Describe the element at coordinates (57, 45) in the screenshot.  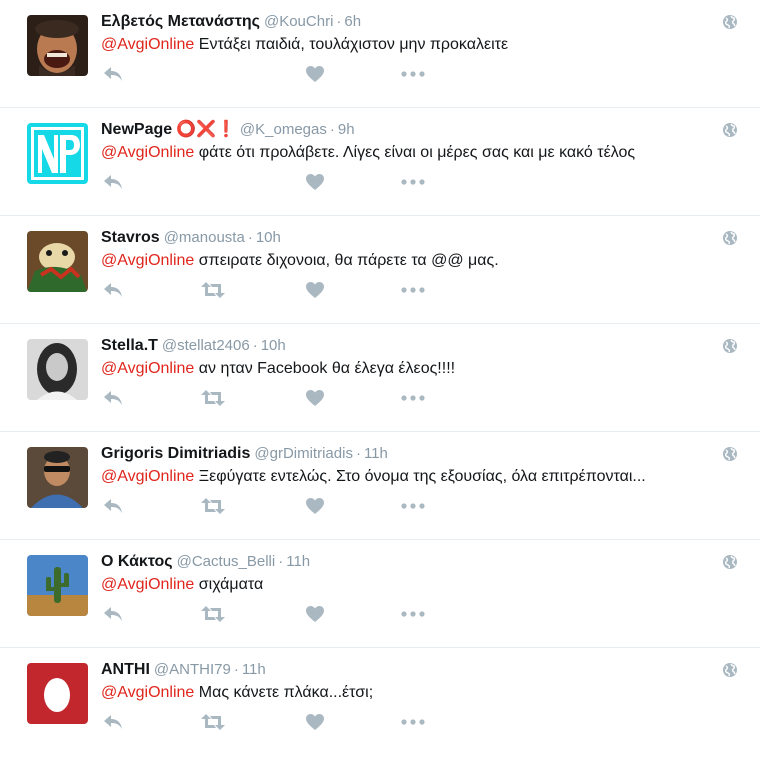
I see `laughing-man-avatar` at that location.